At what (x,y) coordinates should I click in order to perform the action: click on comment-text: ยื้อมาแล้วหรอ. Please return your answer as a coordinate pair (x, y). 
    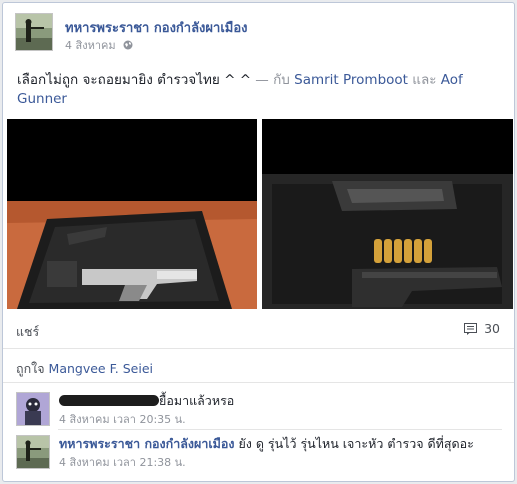
    Looking at the image, I should click on (197, 400).